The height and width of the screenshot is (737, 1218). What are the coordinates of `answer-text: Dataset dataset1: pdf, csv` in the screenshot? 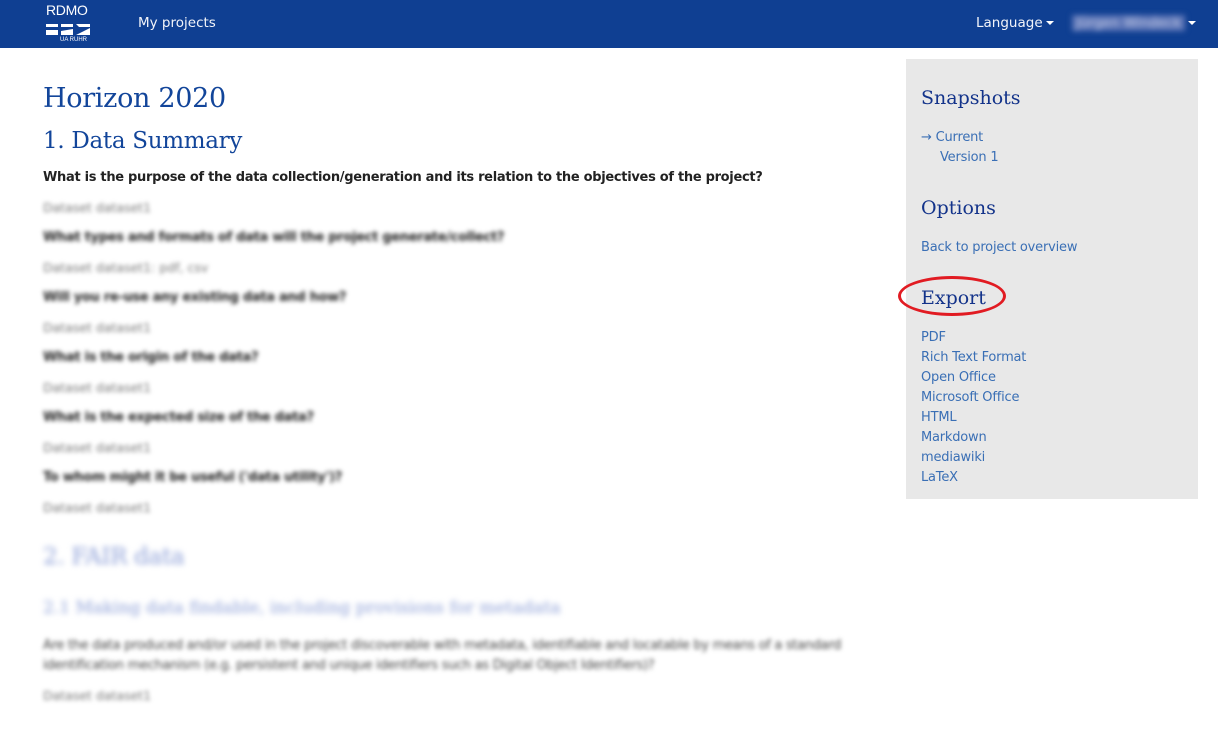 It's located at (126, 267).